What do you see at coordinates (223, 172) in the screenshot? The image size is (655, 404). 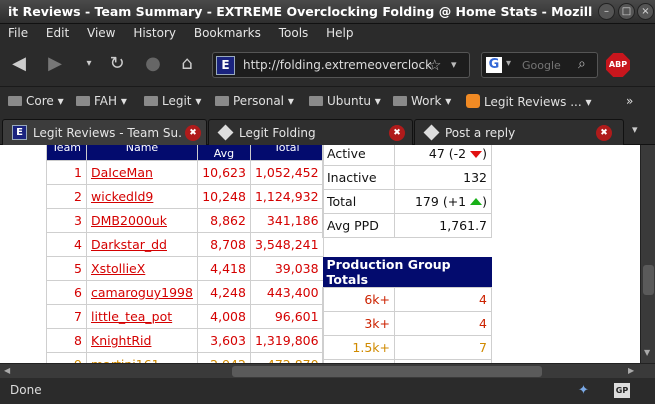 I see `ppd-cell: 10,623` at bounding box center [223, 172].